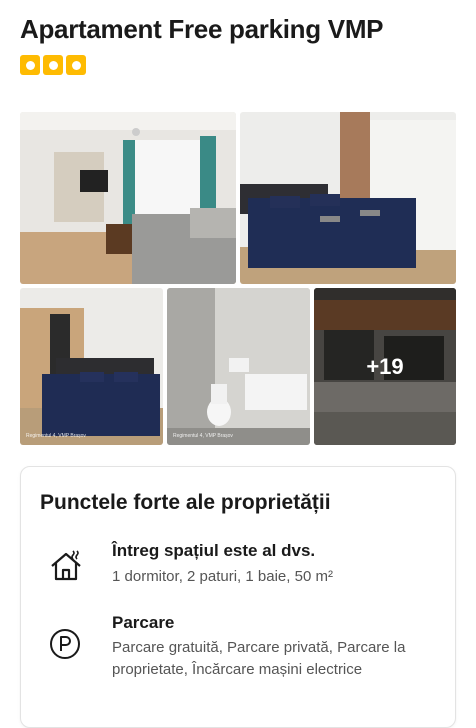  I want to click on parking-icon, so click(65, 646).